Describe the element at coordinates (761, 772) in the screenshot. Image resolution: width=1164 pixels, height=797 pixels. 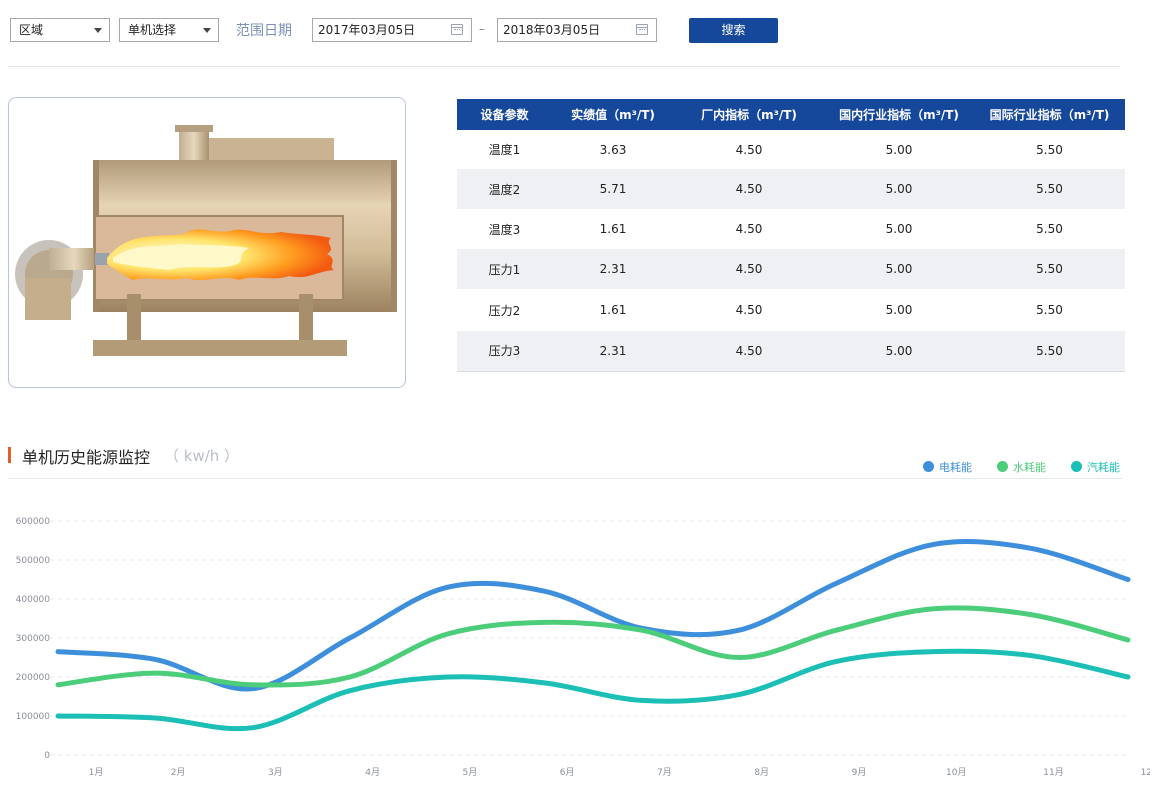
I see `x-tick-label: 8月` at that location.